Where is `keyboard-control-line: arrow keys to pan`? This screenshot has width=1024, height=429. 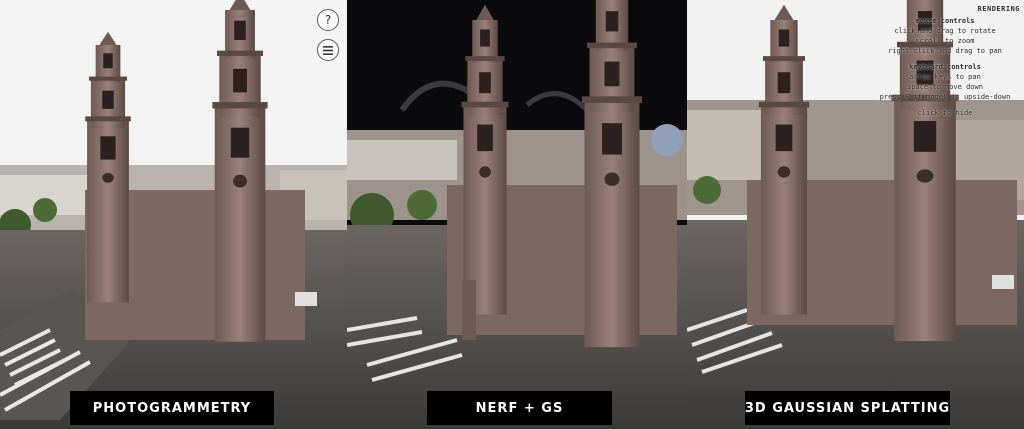 keyboard-control-line: arrow keys to pan is located at coordinates (945, 77).